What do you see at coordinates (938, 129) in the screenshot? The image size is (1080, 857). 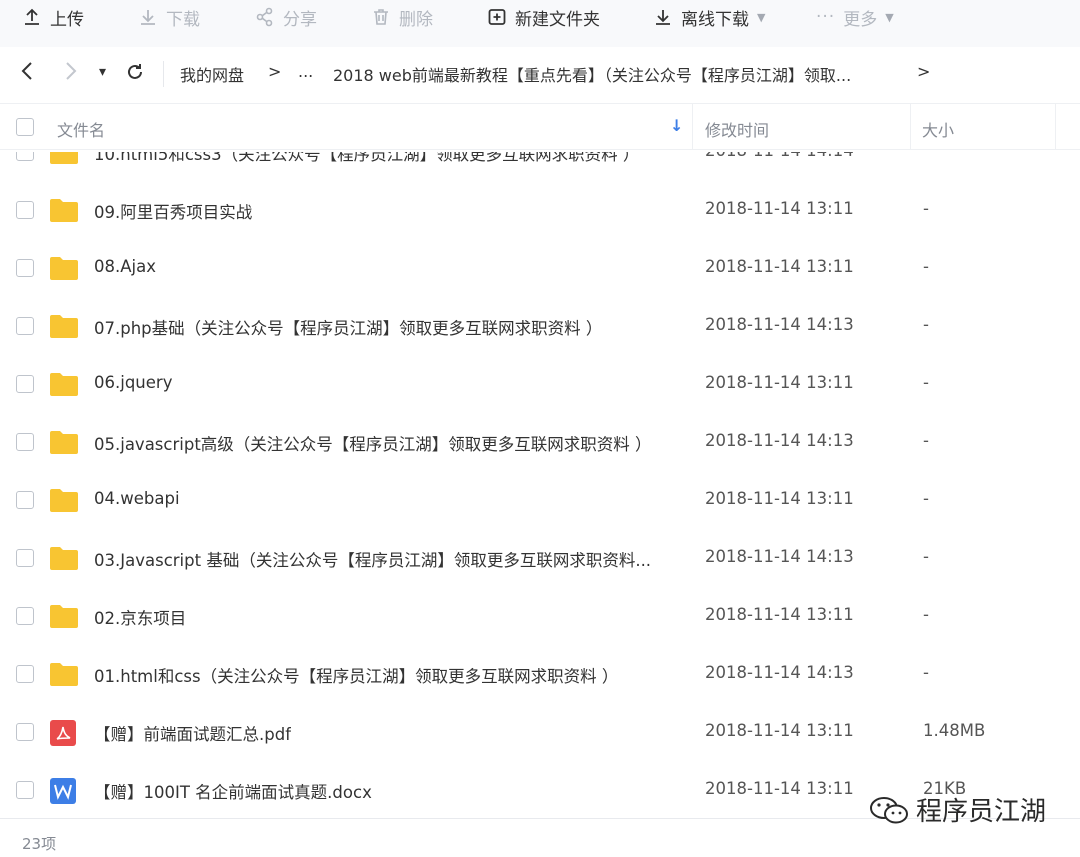 I see `column-size: 大小` at bounding box center [938, 129].